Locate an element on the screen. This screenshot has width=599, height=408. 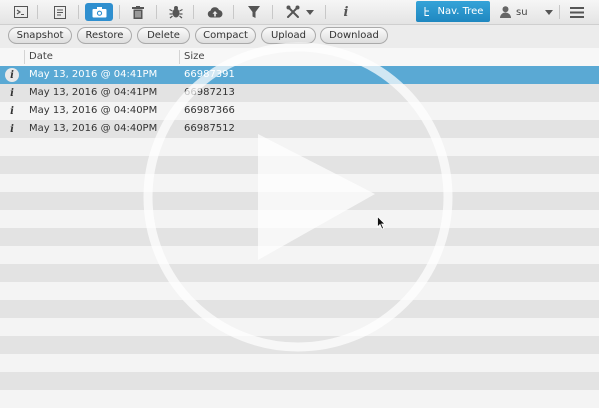
row-size: 66987391 is located at coordinates (209, 74).